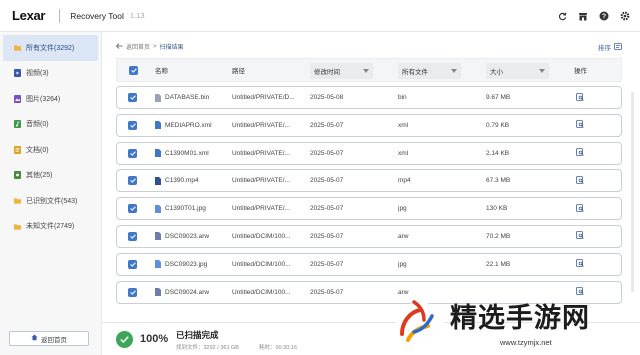 Image resolution: width=640 pixels, height=355 pixels. Describe the element at coordinates (137, 15) in the screenshot. I see `app-version: 1.13` at that location.